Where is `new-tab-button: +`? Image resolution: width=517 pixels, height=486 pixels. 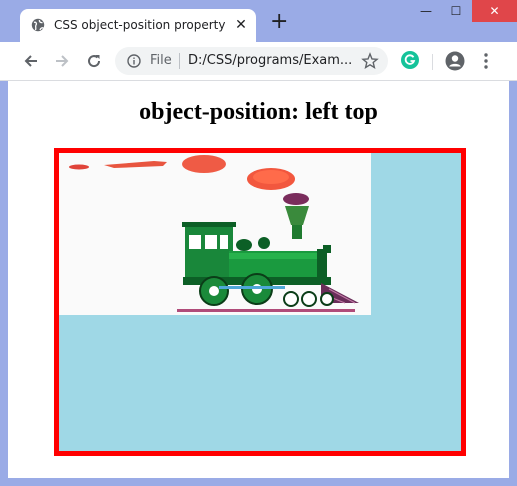
new-tab-button: + is located at coordinates (279, 22).